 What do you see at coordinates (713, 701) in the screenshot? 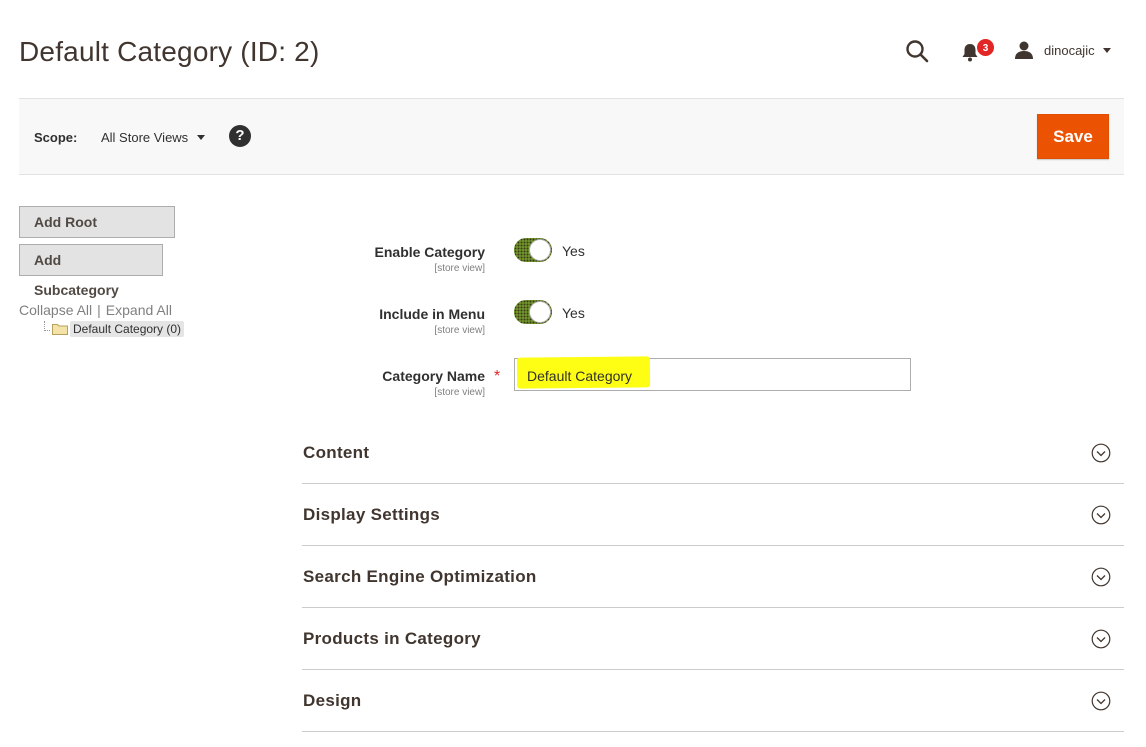
I see `section-design: Design` at bounding box center [713, 701].